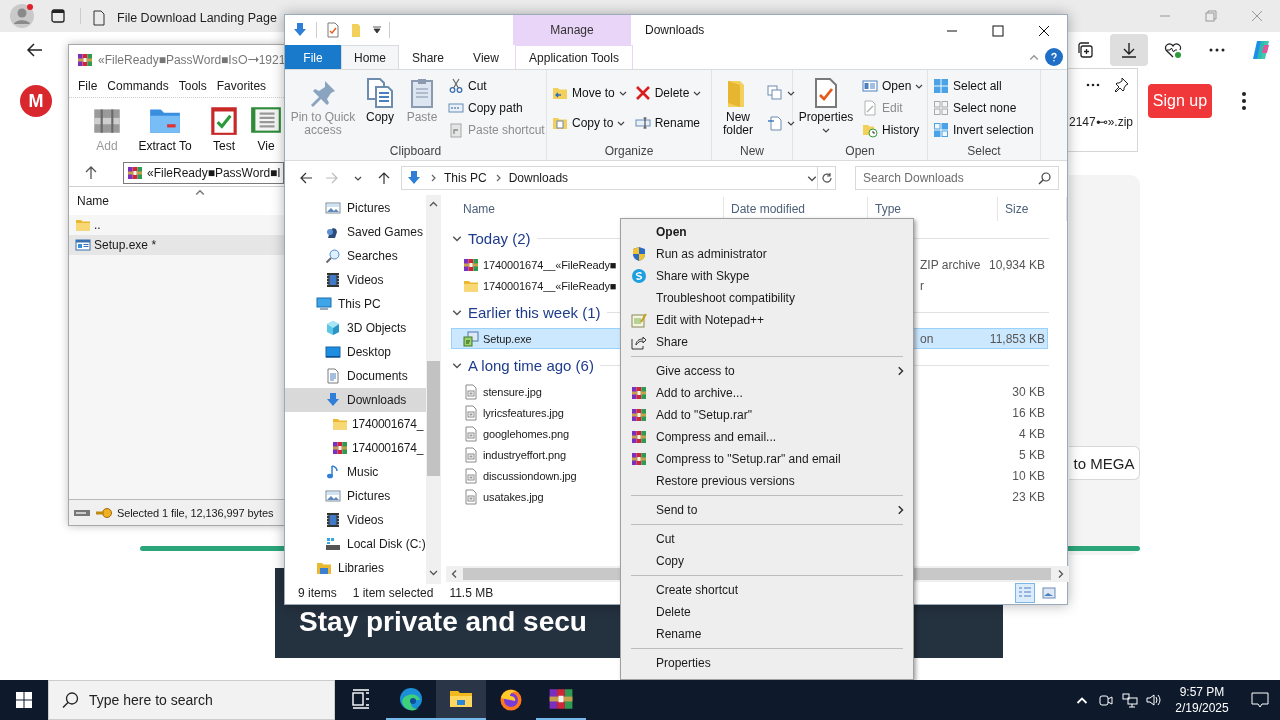 This screenshot has height=720, width=1280. Describe the element at coordinates (530, 475) in the screenshot. I see `file-name: discussiondown.jpg` at that location.